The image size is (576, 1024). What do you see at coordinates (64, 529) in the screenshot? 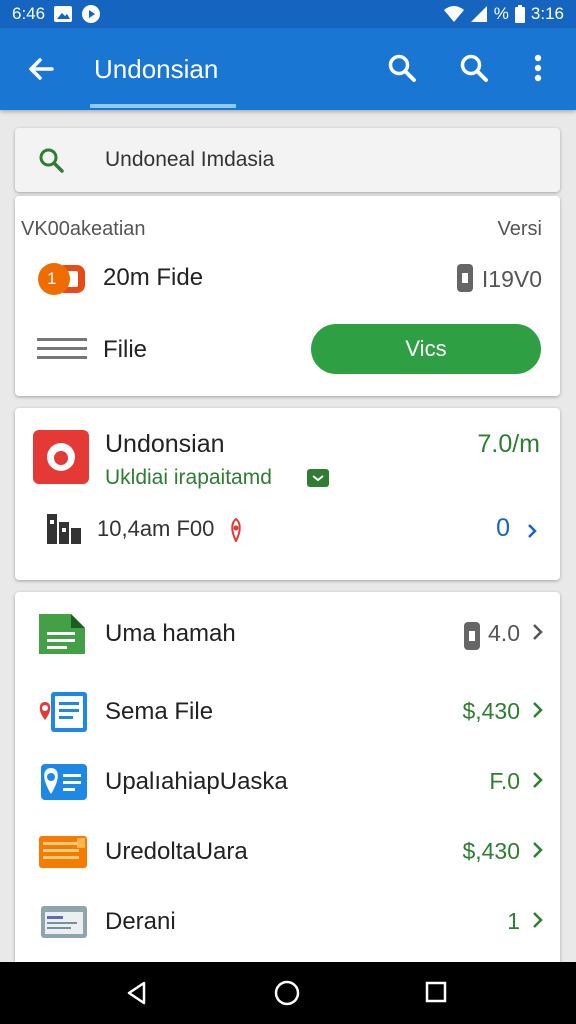
I see `building-icon` at bounding box center [64, 529].